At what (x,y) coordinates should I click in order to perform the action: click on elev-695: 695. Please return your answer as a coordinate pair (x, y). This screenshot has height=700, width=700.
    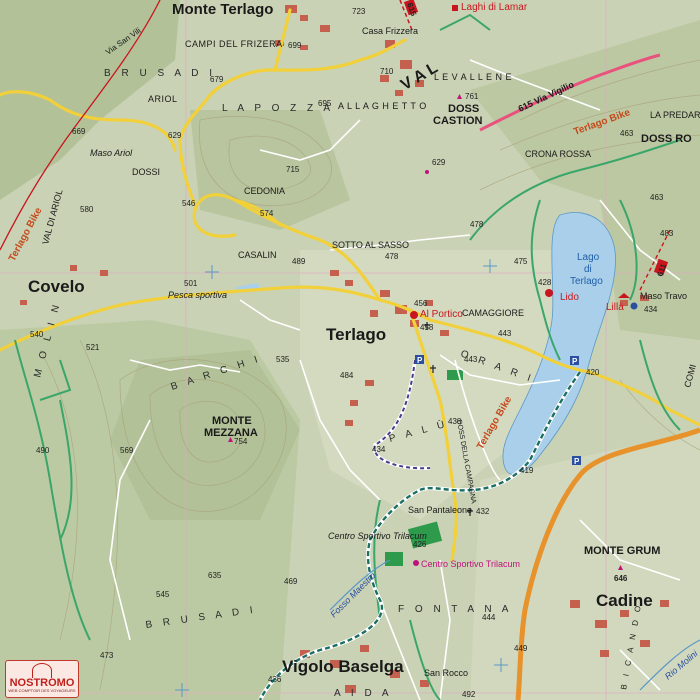
    Looking at the image, I should click on (325, 103).